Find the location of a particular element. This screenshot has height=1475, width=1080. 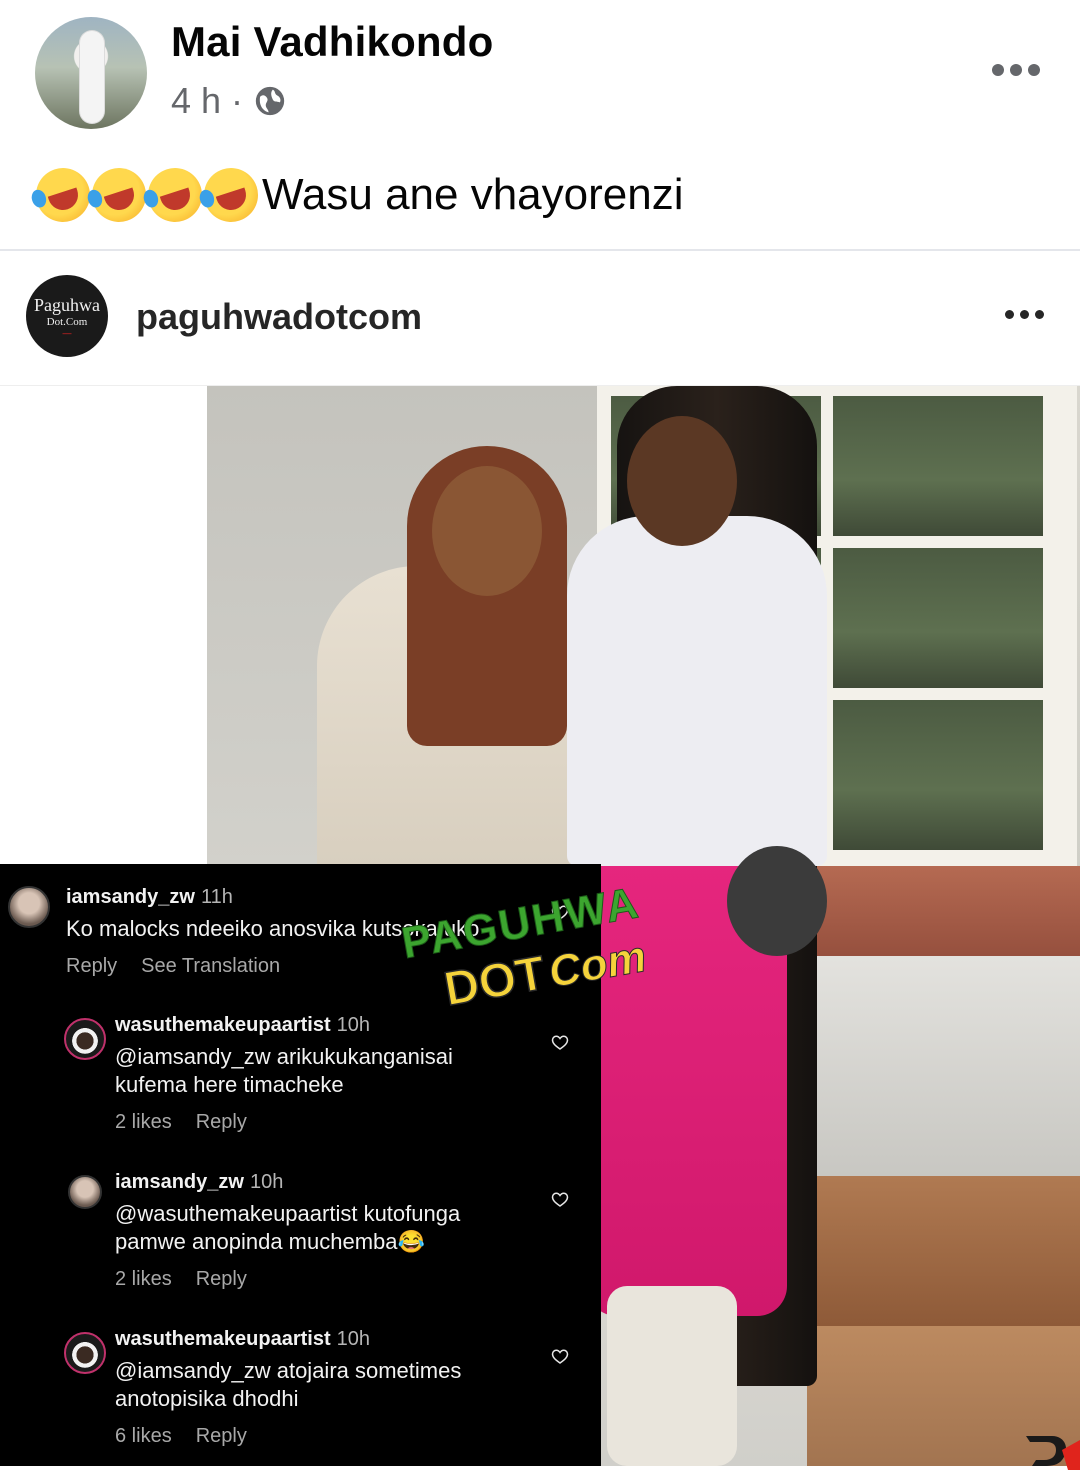

comment-time: 11h is located at coordinates (216, 897).